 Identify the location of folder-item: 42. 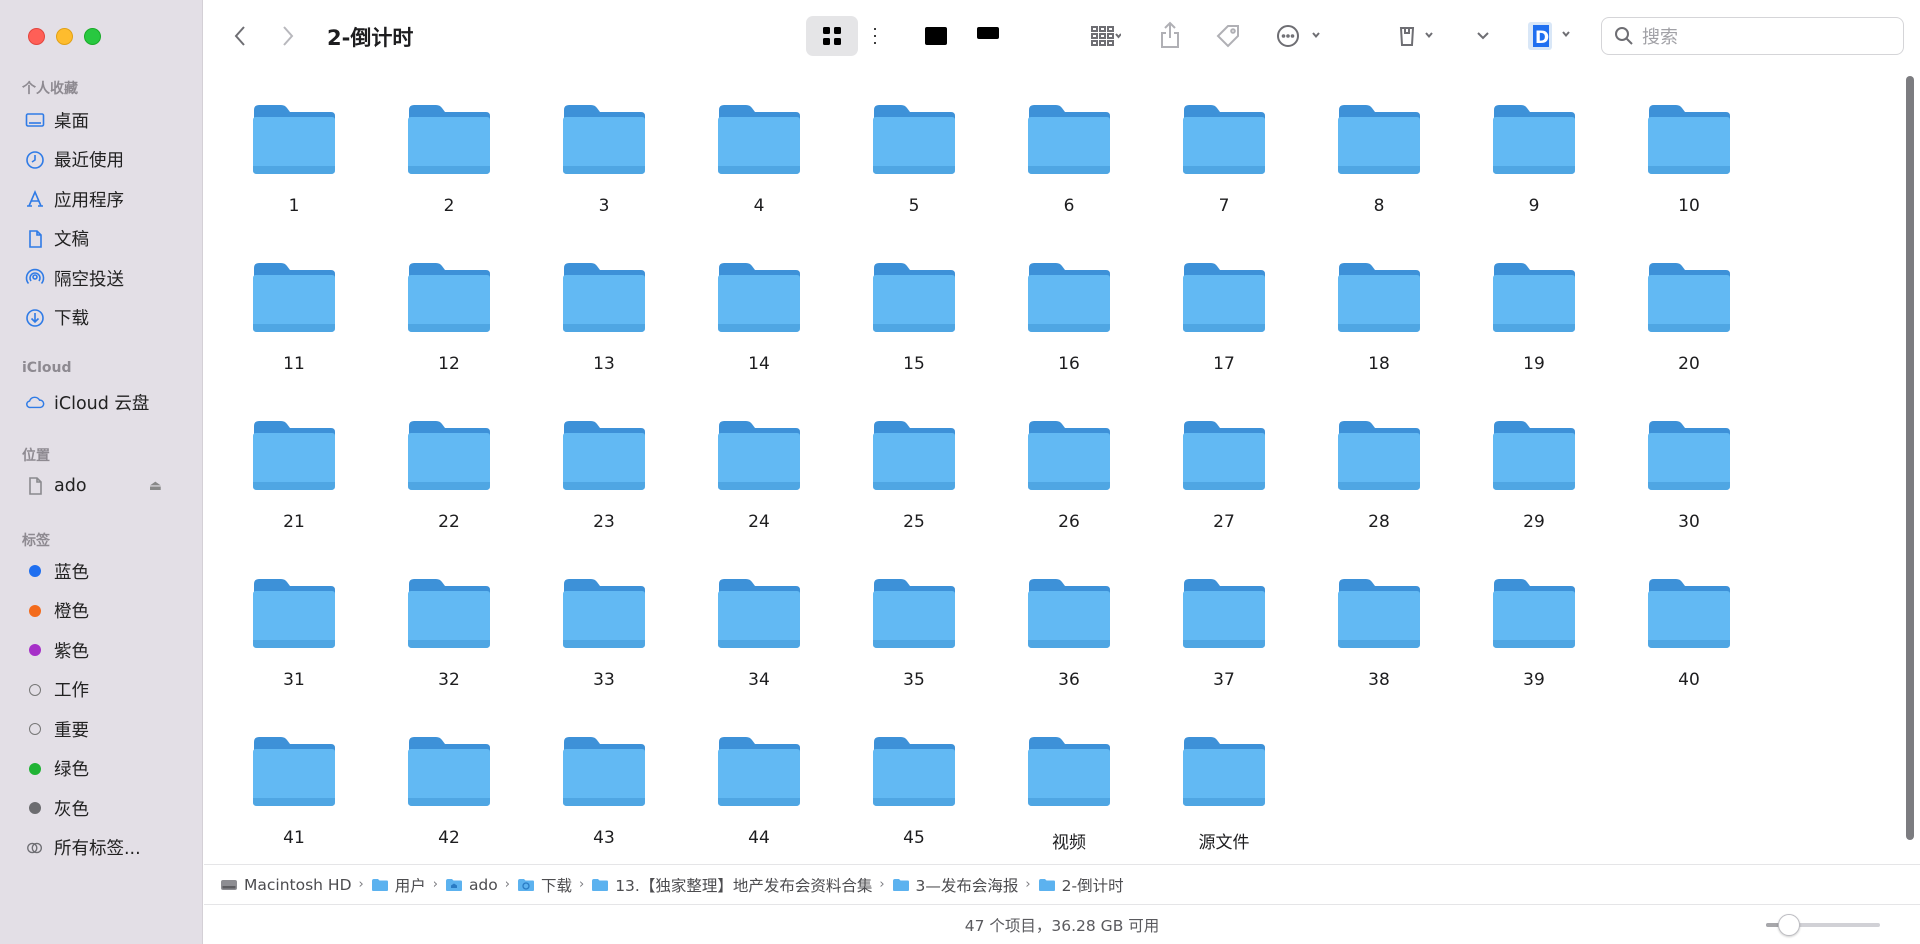
(449, 779).